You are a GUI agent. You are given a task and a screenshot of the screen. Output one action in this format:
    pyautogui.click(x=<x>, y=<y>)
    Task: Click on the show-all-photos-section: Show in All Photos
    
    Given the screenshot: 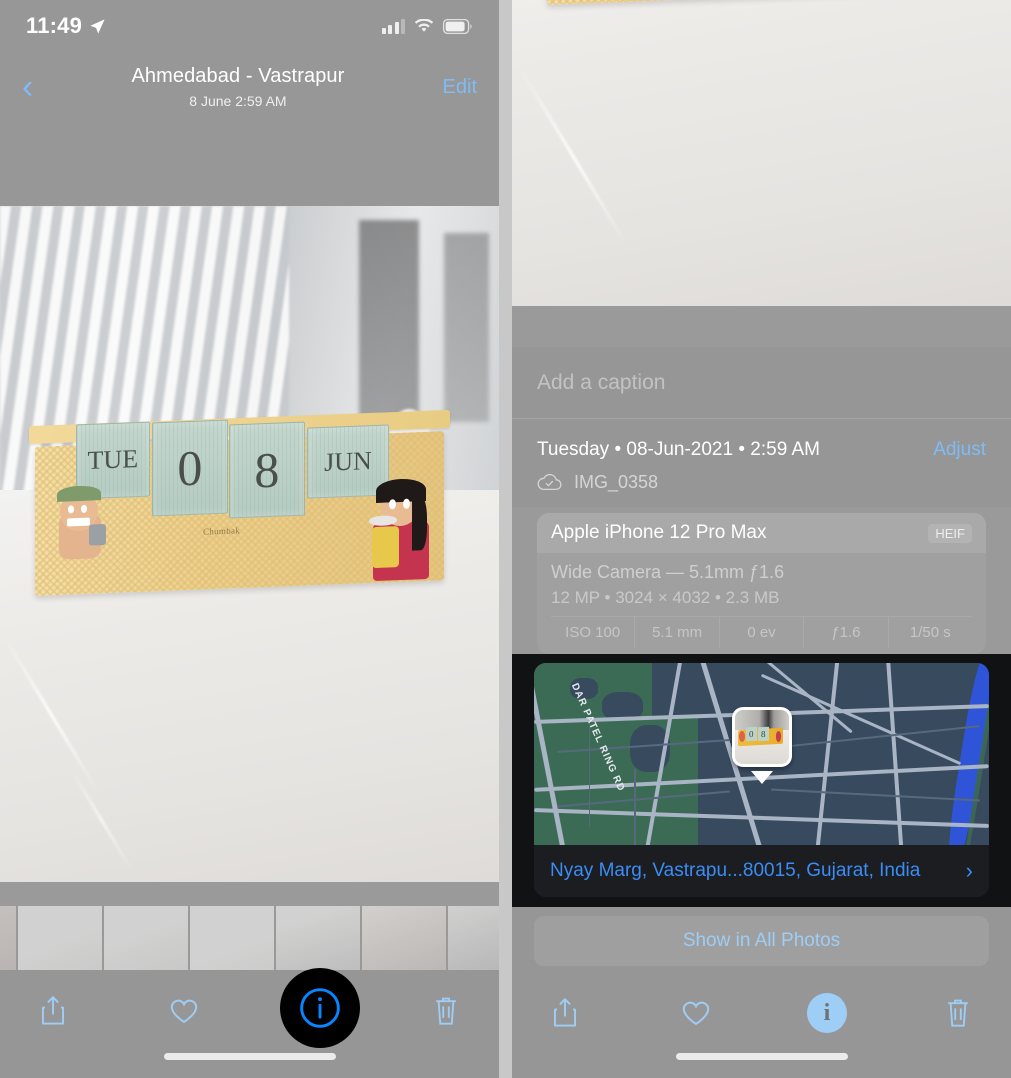 What is the action you would take?
    pyautogui.click(x=761, y=940)
    